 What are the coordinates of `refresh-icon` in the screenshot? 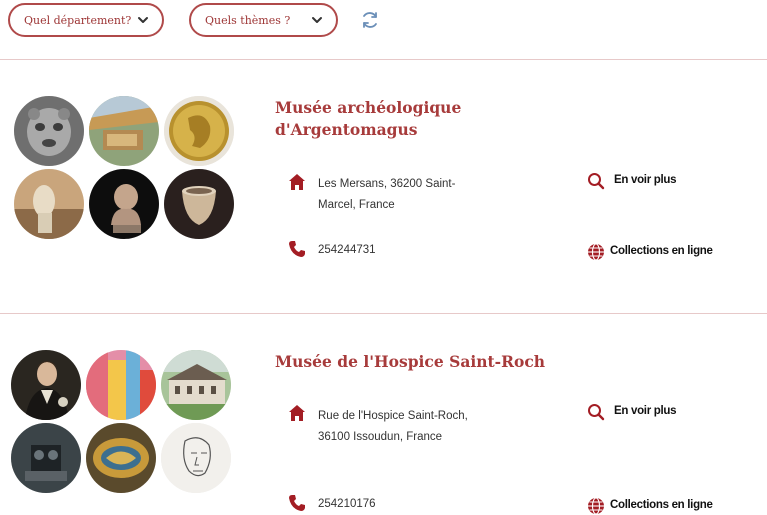 It's located at (370, 20).